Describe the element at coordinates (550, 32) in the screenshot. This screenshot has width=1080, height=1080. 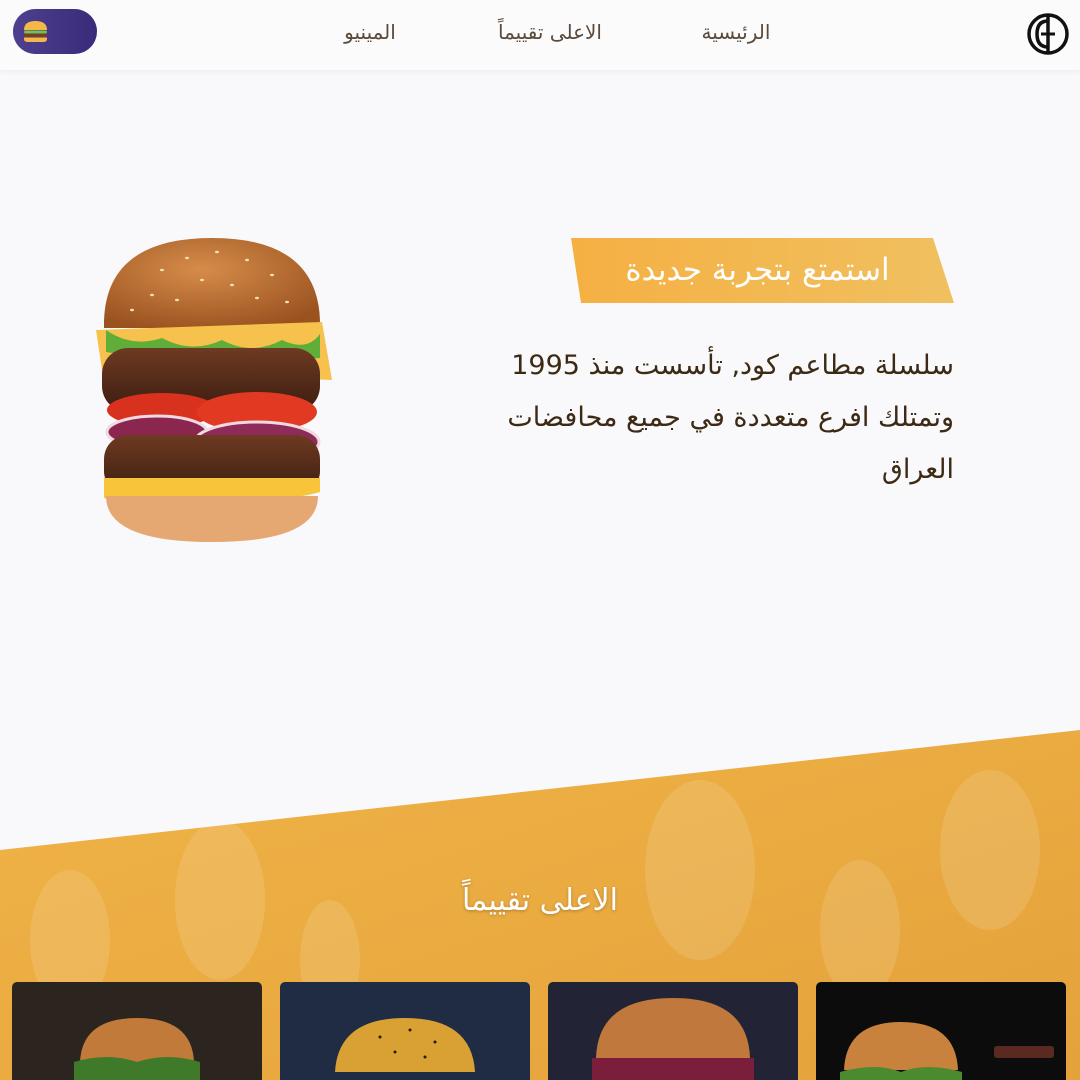
I see `nav-top-rated: الاعلى تقييماً` at that location.